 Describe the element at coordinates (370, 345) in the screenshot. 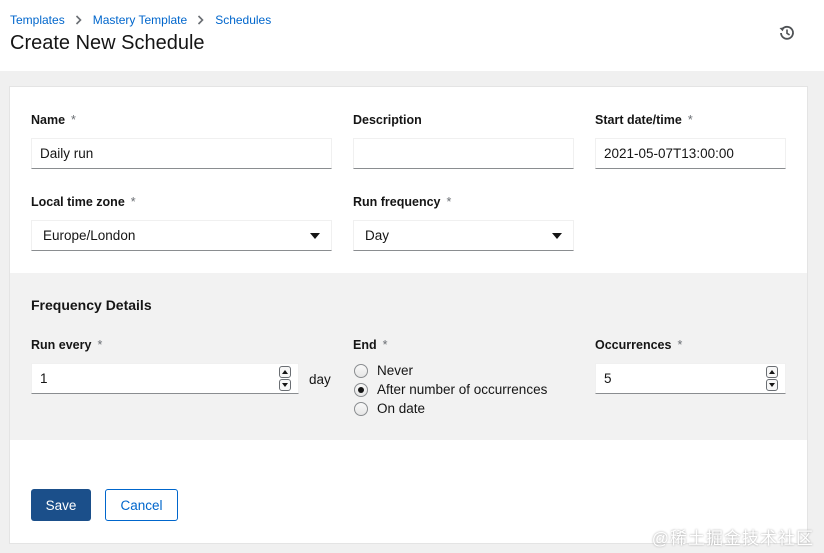

I see `end-label: End *` at that location.